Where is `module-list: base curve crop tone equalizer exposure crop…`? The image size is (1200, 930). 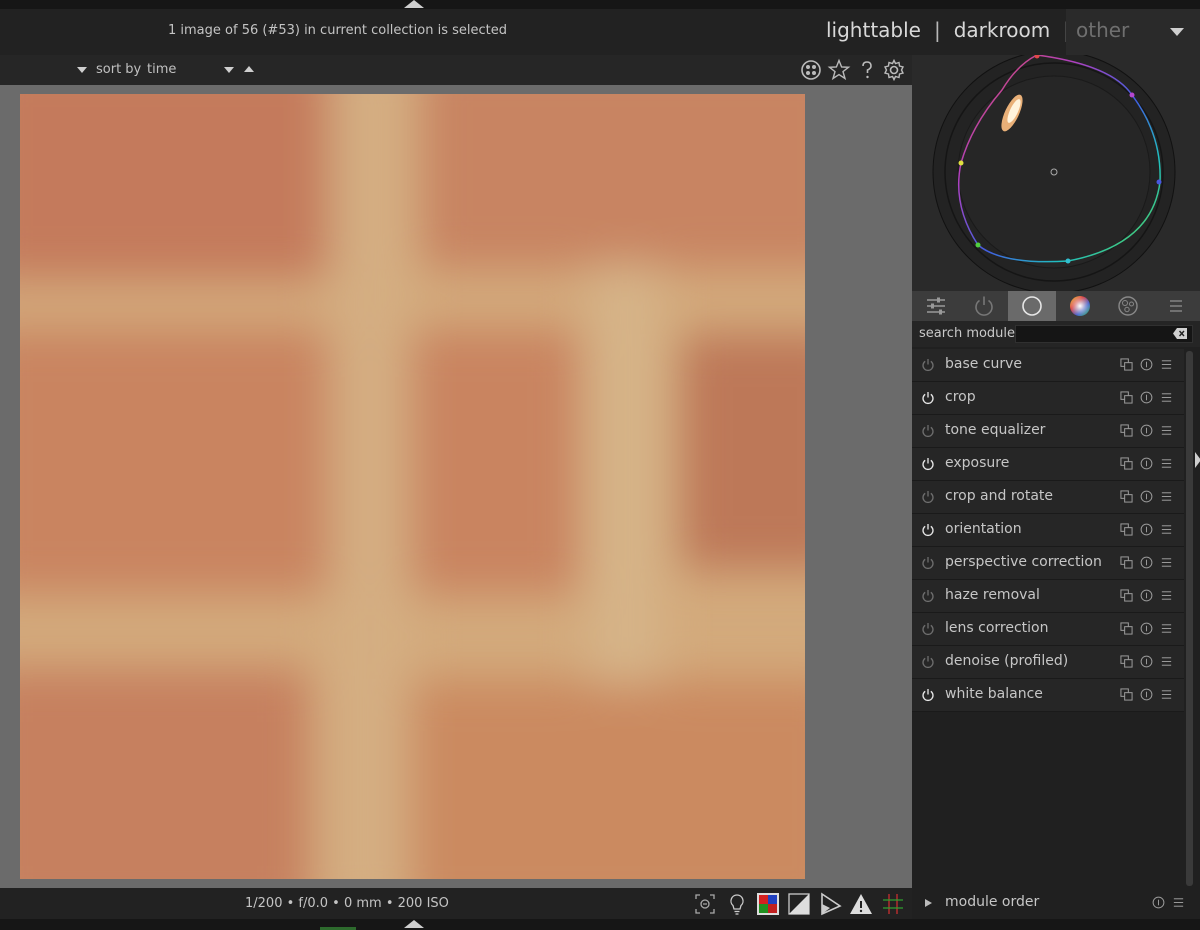 module-list: base curve crop tone equalizer exposure crop… is located at coordinates (1048, 530).